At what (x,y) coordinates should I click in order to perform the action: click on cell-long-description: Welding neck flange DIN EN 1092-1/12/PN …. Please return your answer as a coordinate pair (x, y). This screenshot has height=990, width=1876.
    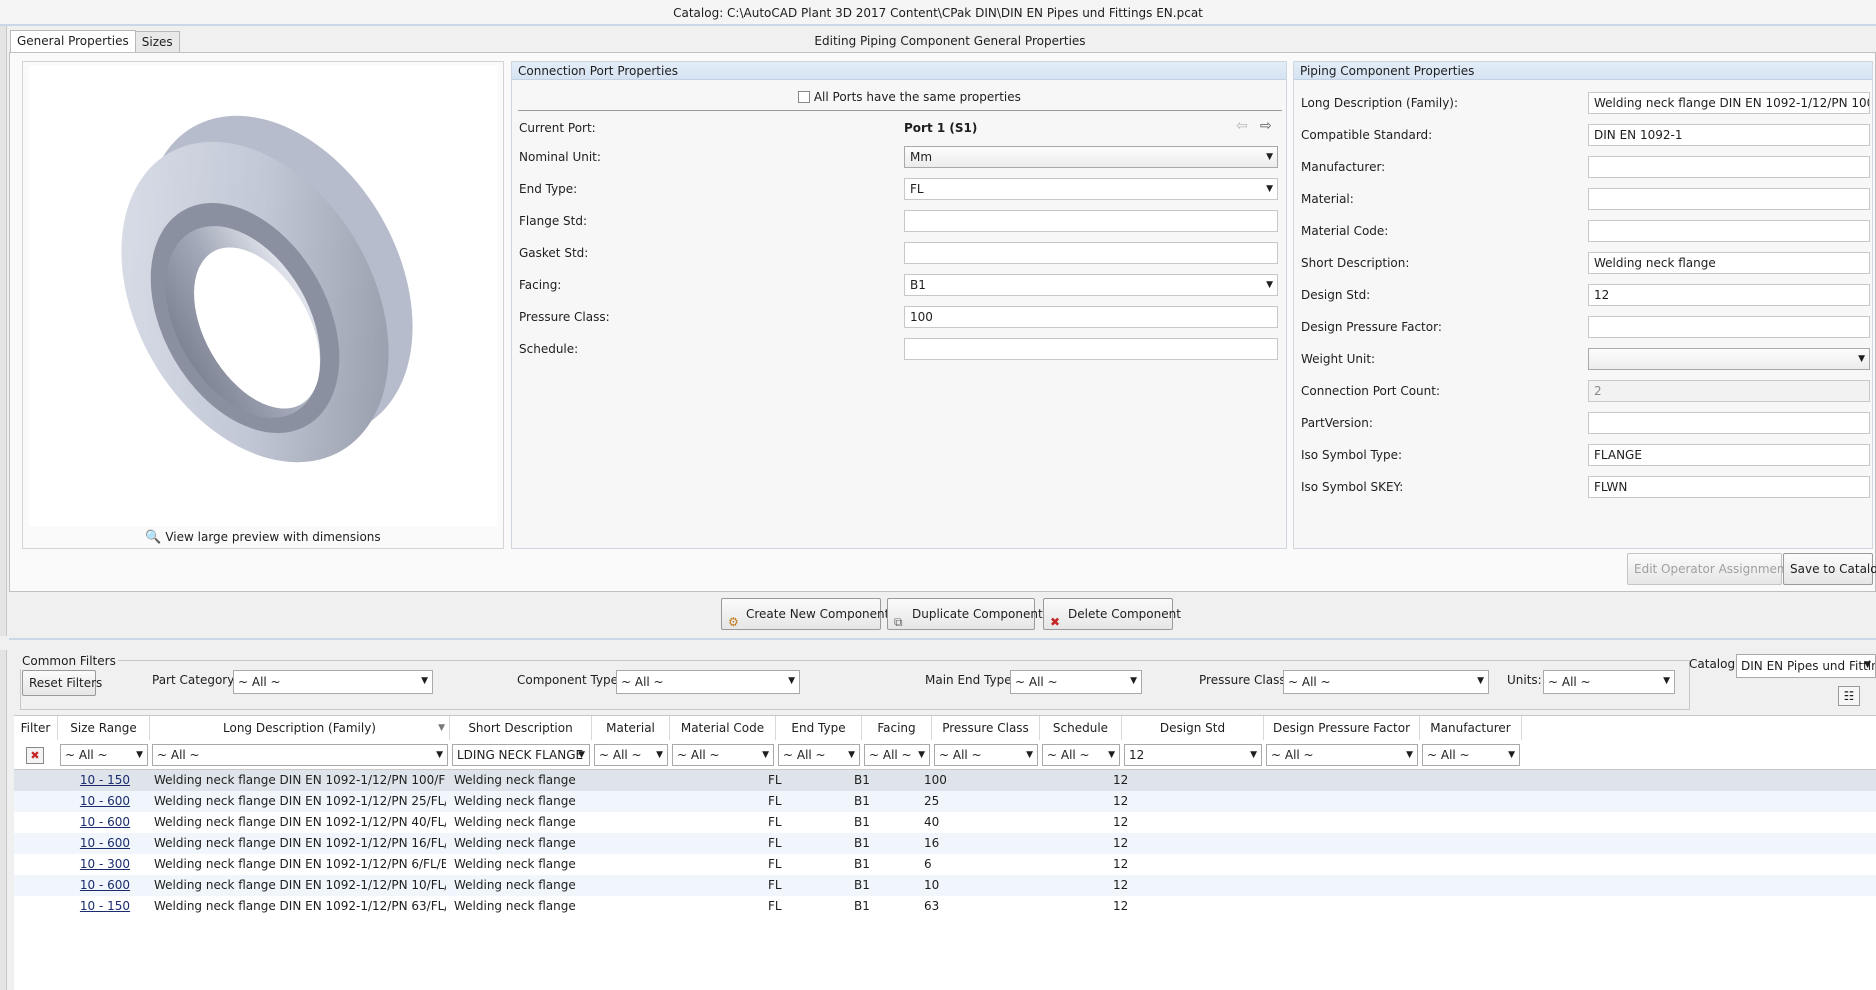
    Looking at the image, I should click on (300, 822).